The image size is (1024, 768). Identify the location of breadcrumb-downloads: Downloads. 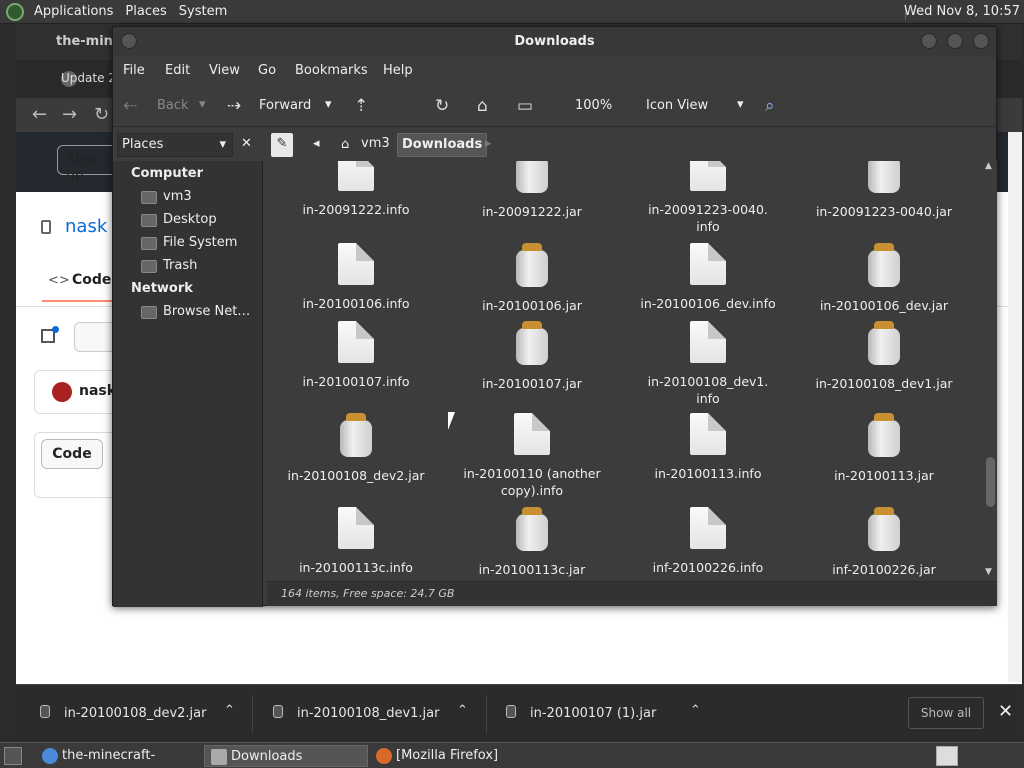
(442, 145).